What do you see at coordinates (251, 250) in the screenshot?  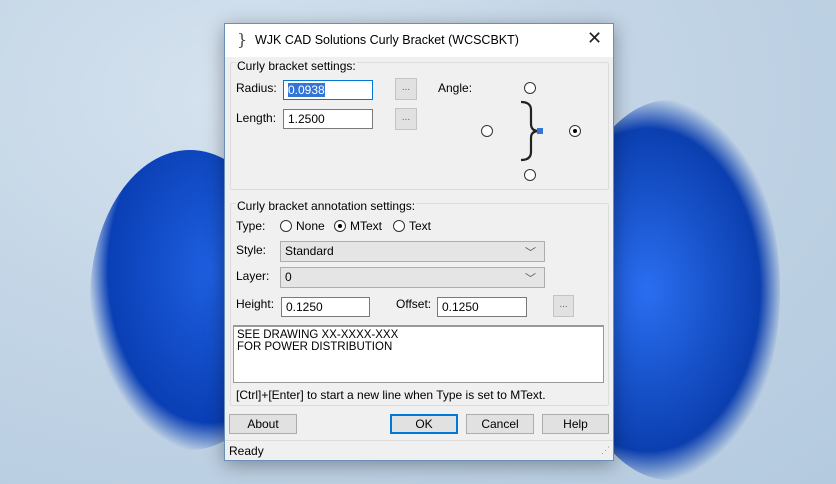 I see `style-label: Style:` at bounding box center [251, 250].